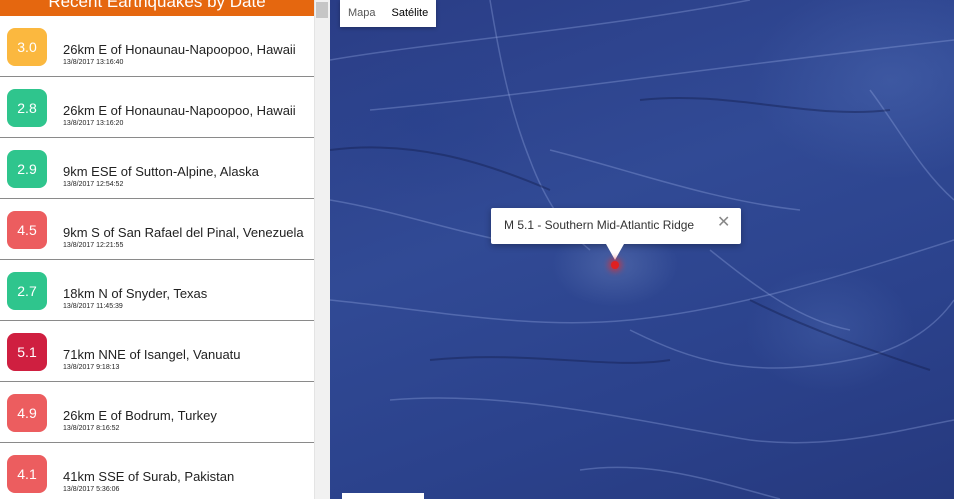 This screenshot has width=954, height=499. I want to click on earthquake-time: 13/8/2017 11:45:39, so click(93, 306).